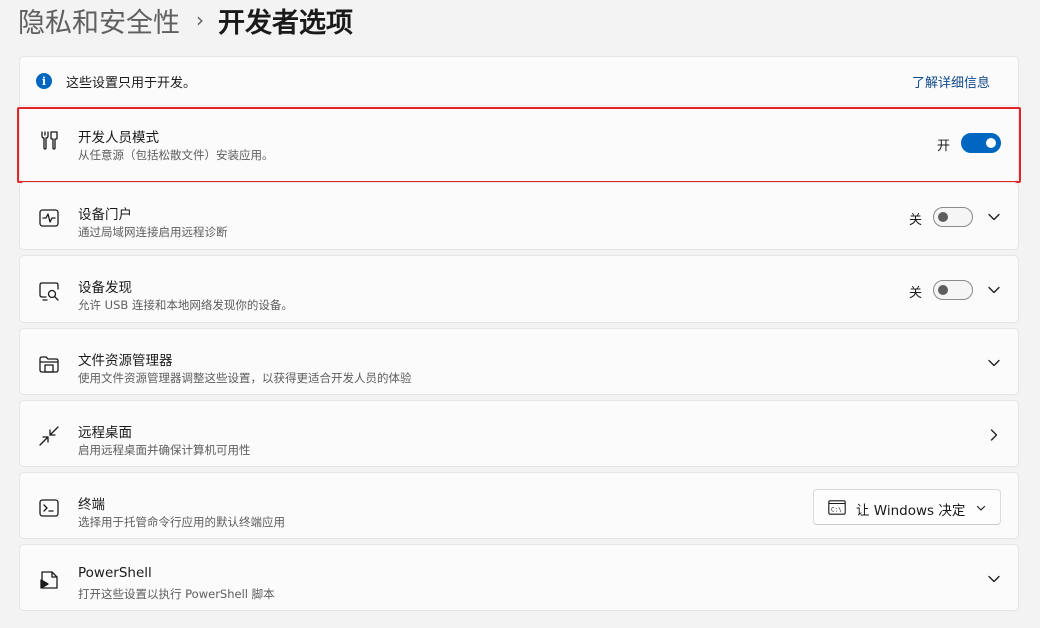  What do you see at coordinates (49, 580) in the screenshot?
I see `powershell-icon` at bounding box center [49, 580].